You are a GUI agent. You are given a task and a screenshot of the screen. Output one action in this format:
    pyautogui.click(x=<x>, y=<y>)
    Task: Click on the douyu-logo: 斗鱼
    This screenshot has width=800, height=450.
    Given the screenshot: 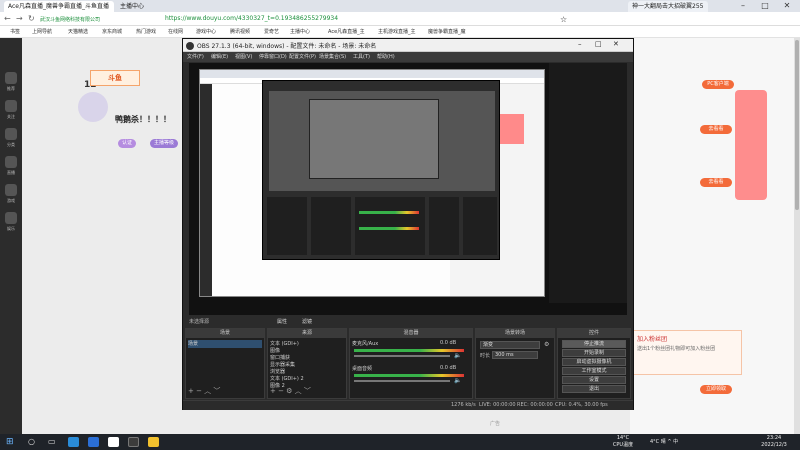 What is the action you would take?
    pyautogui.click(x=115, y=78)
    